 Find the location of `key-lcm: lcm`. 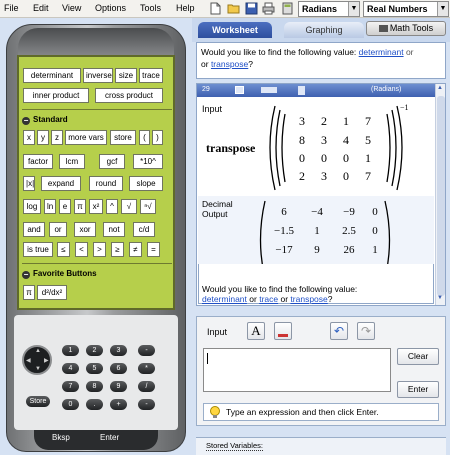

key-lcm: lcm is located at coordinates (72, 161).